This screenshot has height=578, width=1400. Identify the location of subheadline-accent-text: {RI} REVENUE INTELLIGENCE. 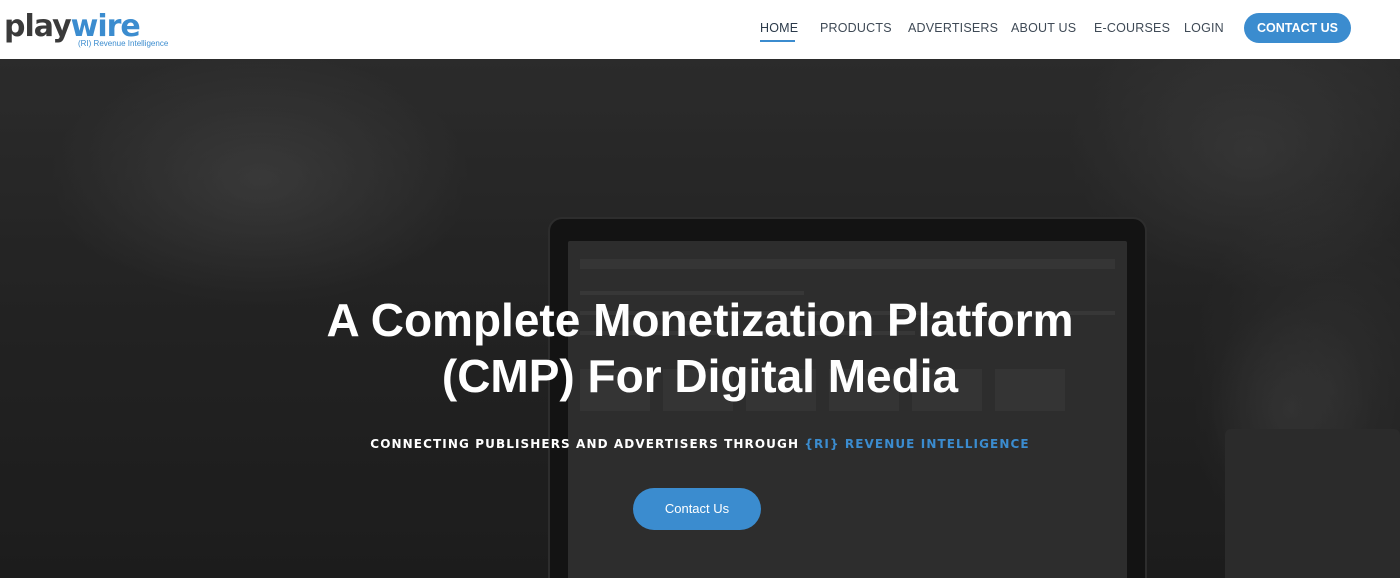
(917, 444).